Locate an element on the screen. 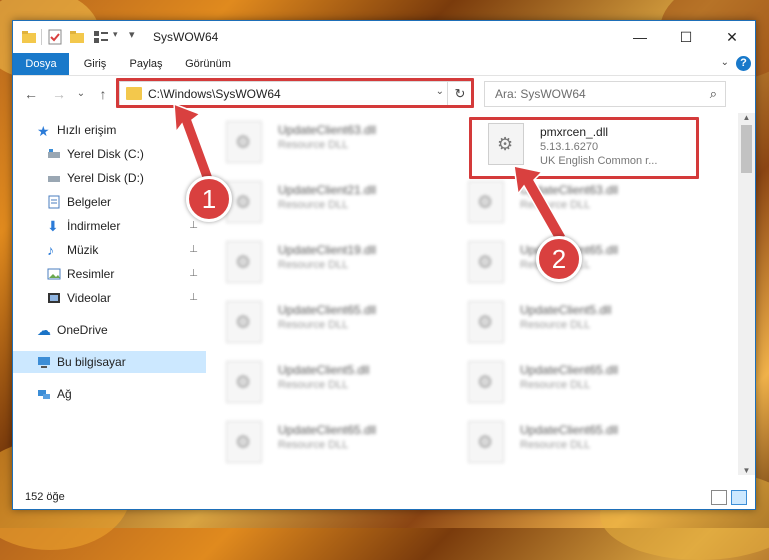  sidebar-item-label: Bu bilgisayar is located at coordinates (91, 362).